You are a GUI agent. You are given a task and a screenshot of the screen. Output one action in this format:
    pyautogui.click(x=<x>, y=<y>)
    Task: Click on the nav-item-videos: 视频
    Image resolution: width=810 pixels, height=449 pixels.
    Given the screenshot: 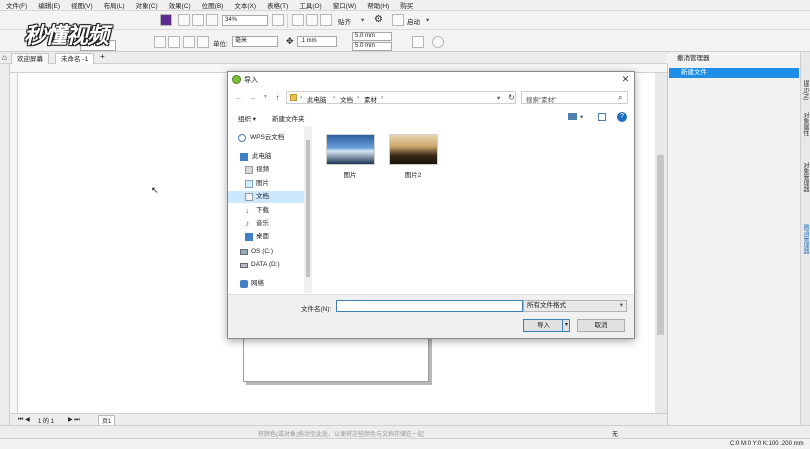 What is the action you would take?
    pyautogui.click(x=274, y=170)
    